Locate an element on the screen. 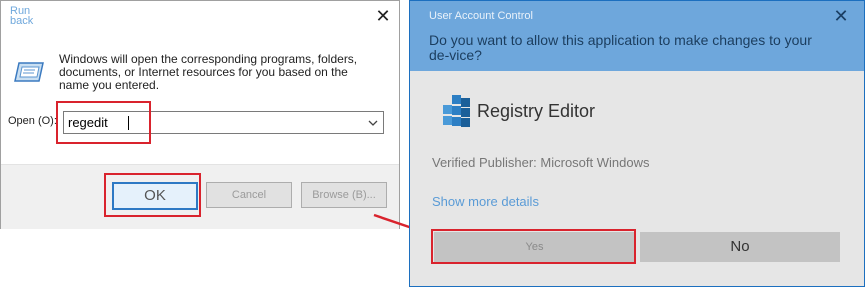 Image resolution: width=865 pixels, height=287 pixels. registry-editor-icon is located at coordinates (456, 111).